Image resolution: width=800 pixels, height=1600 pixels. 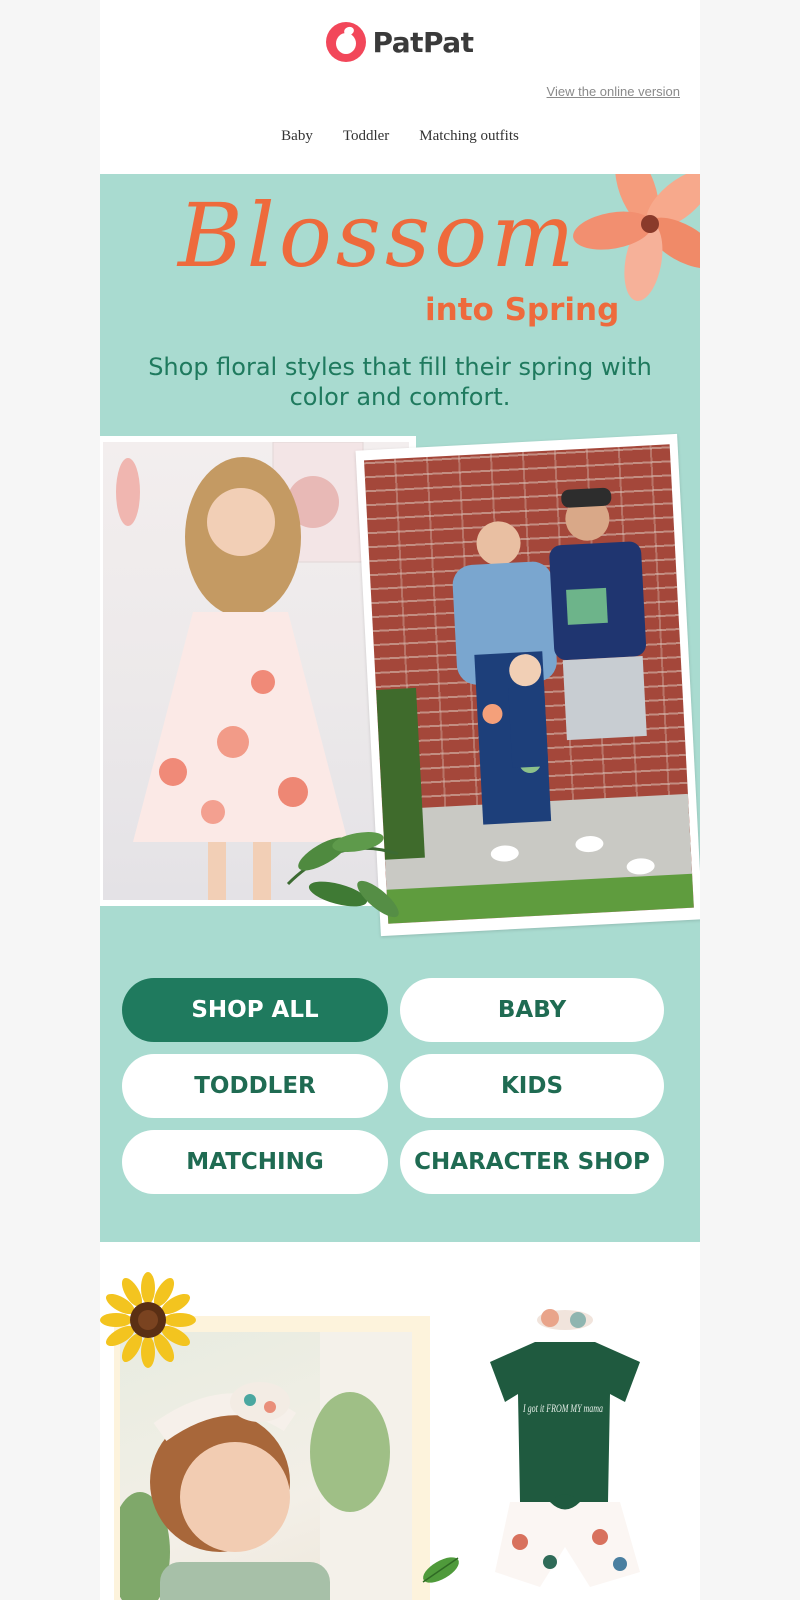 What do you see at coordinates (378, 235) in the screenshot?
I see `hero-title-script: Blossom` at bounding box center [378, 235].